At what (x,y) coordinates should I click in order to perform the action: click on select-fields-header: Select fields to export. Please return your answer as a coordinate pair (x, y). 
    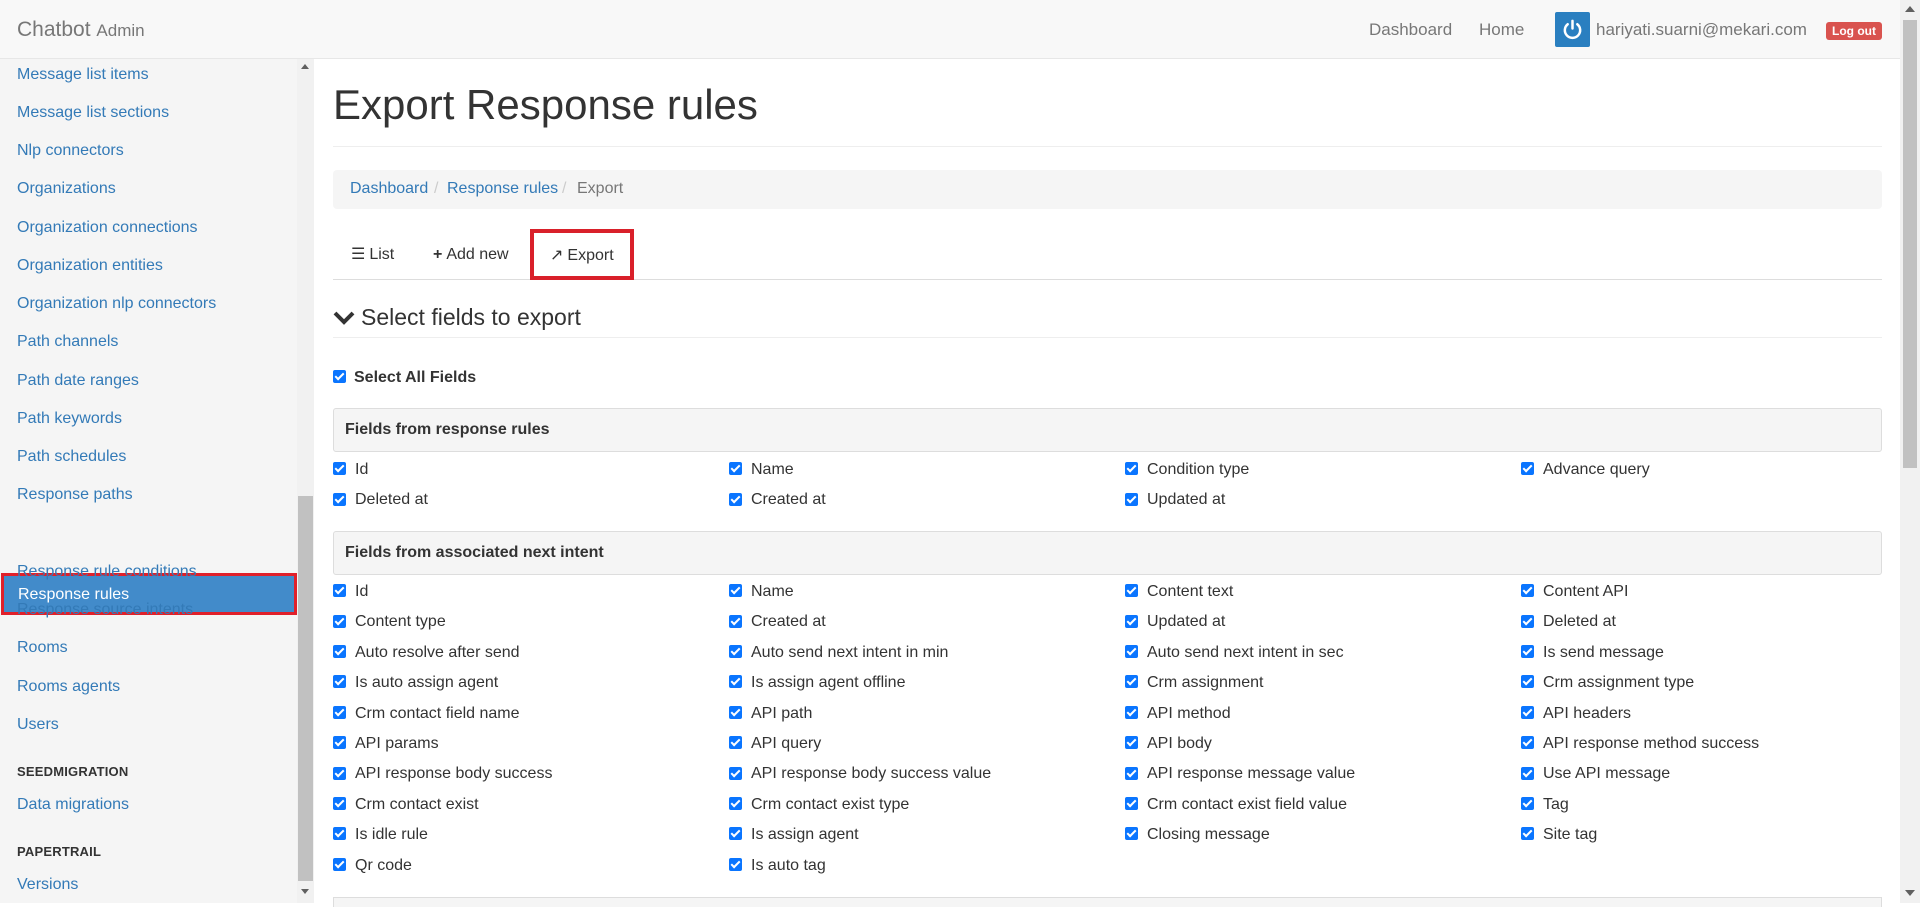
    Looking at the image, I should click on (457, 317).